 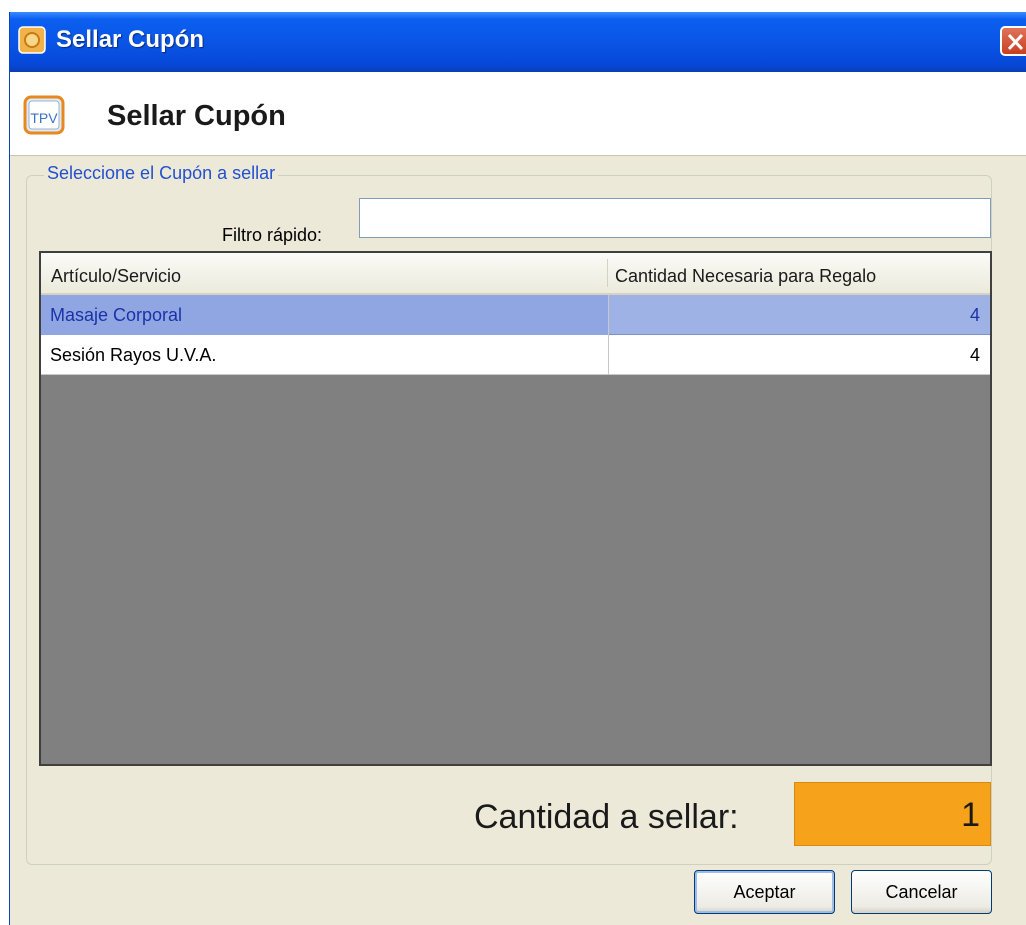 I want to click on header-title: Sellar Cupón, so click(x=196, y=116).